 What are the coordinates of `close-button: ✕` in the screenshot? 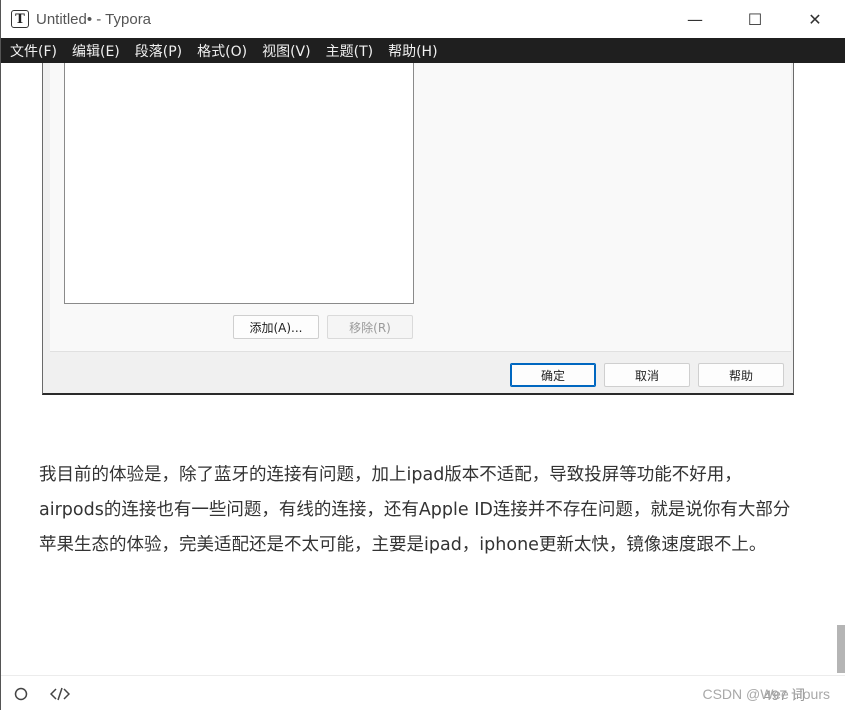 It's located at (815, 19).